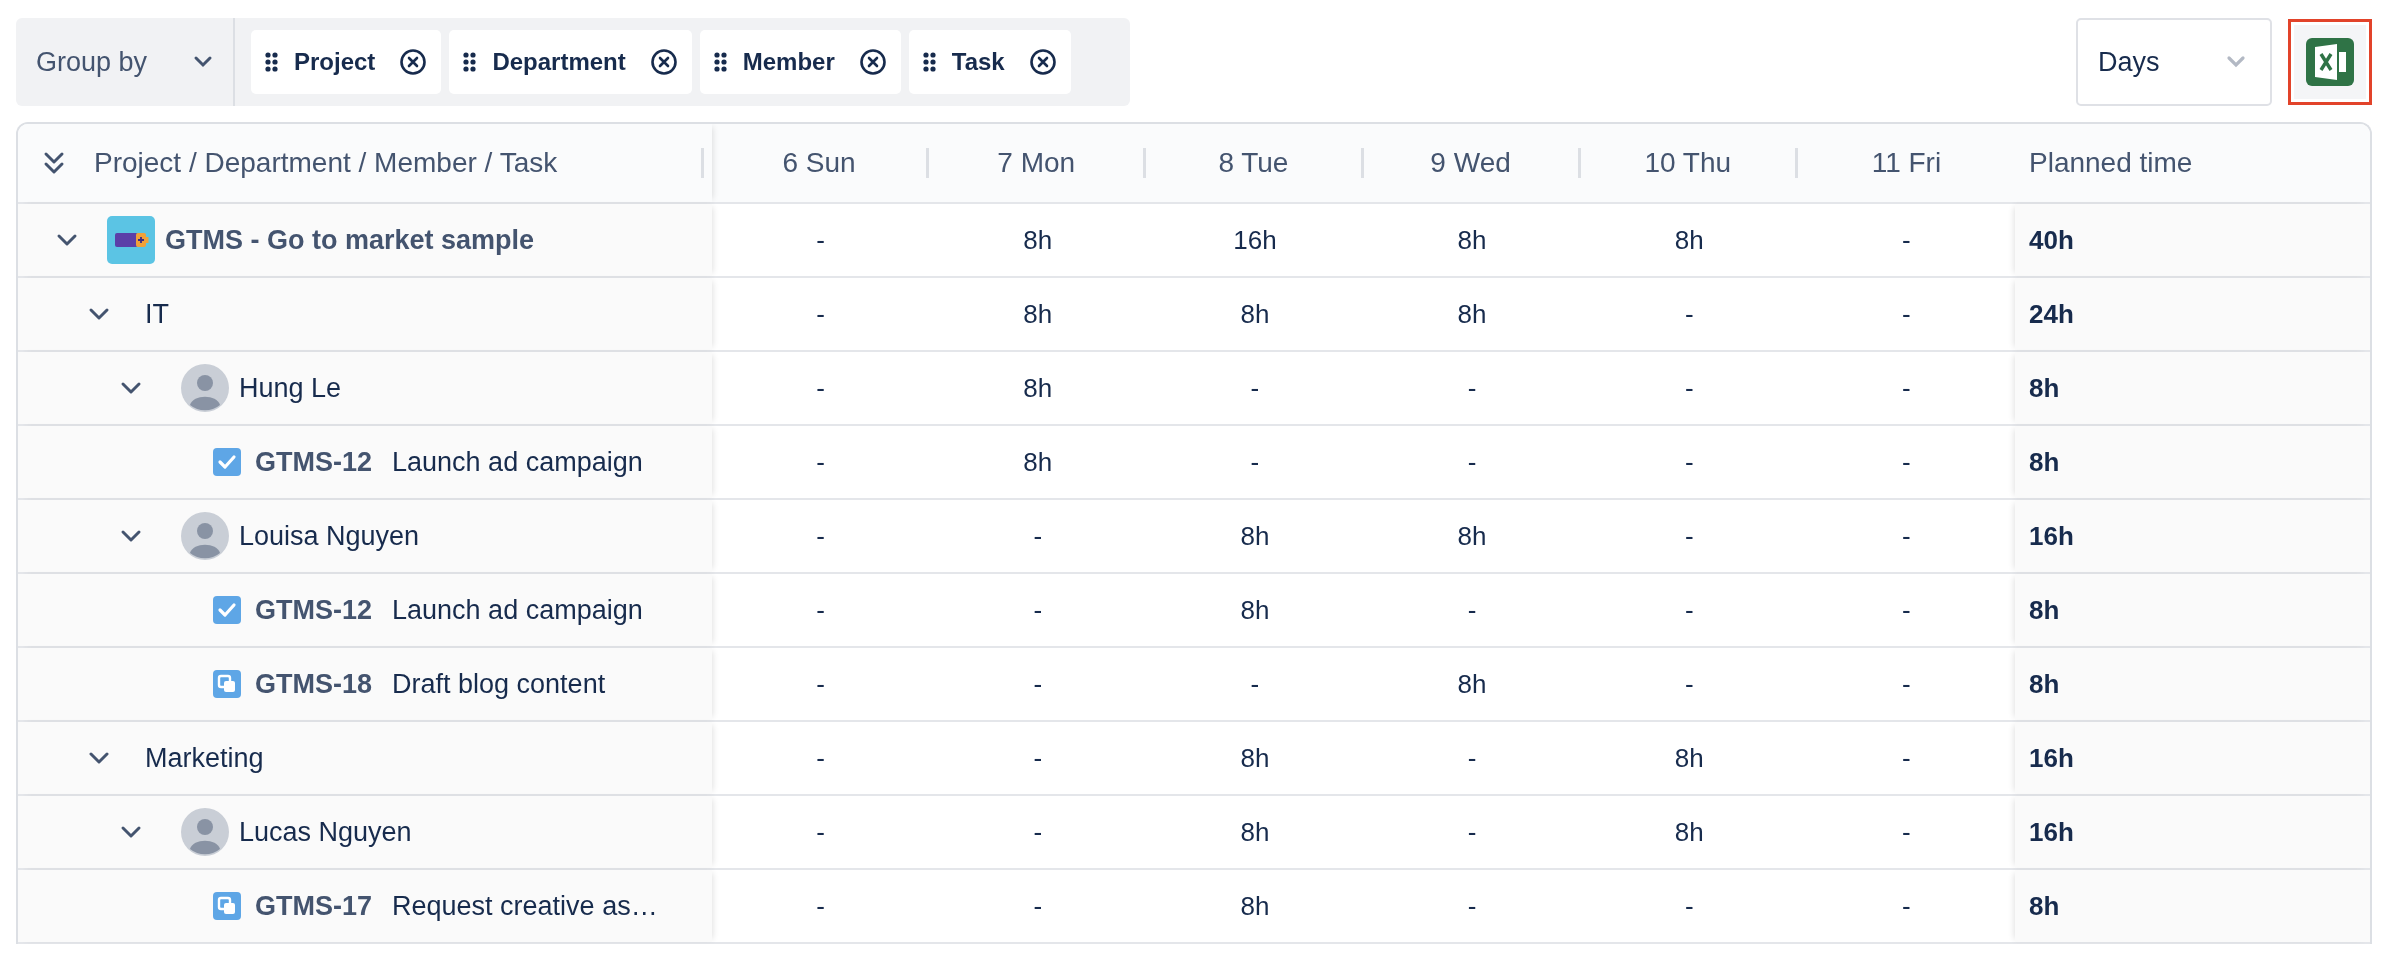  I want to click on column-header: 9 Wed, so click(1470, 163).